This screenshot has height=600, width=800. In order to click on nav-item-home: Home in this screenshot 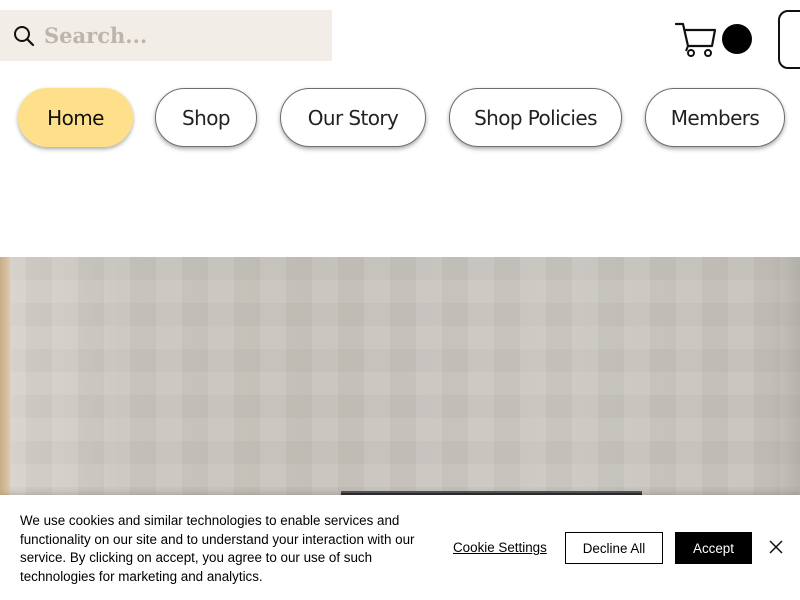, I will do `click(75, 117)`.